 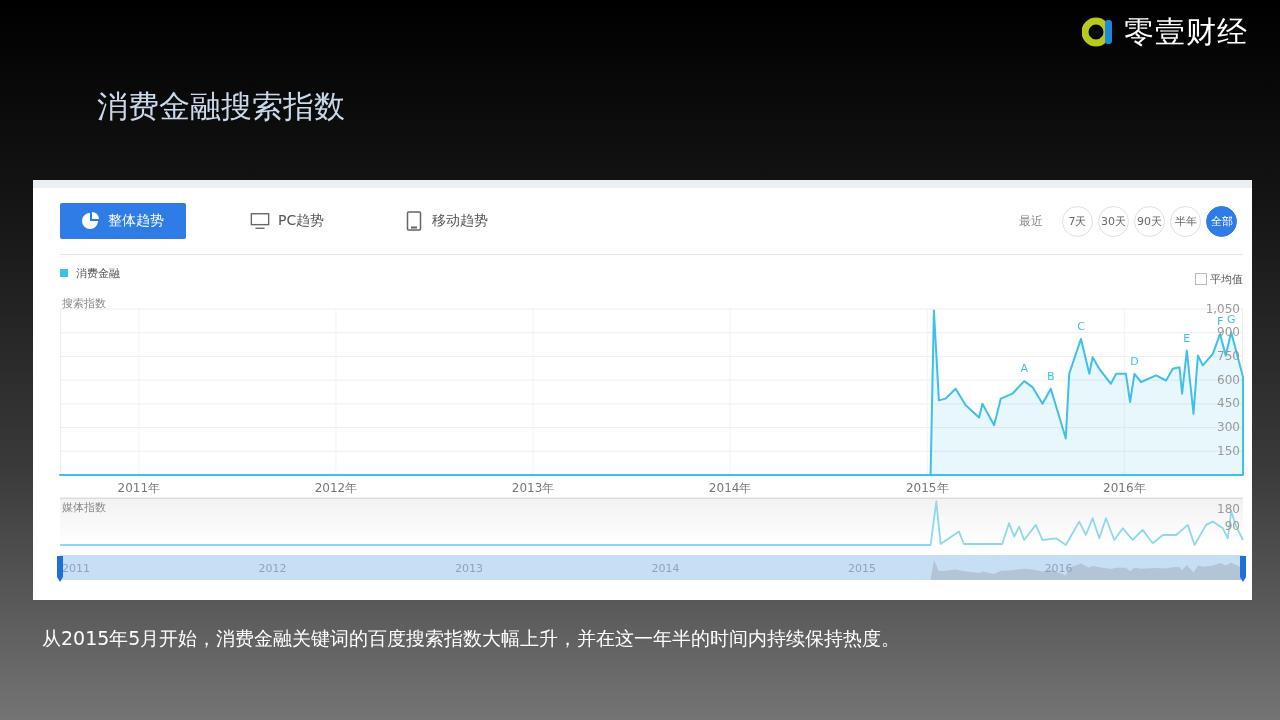 I want to click on range-button: 90天, so click(x=1149, y=221).